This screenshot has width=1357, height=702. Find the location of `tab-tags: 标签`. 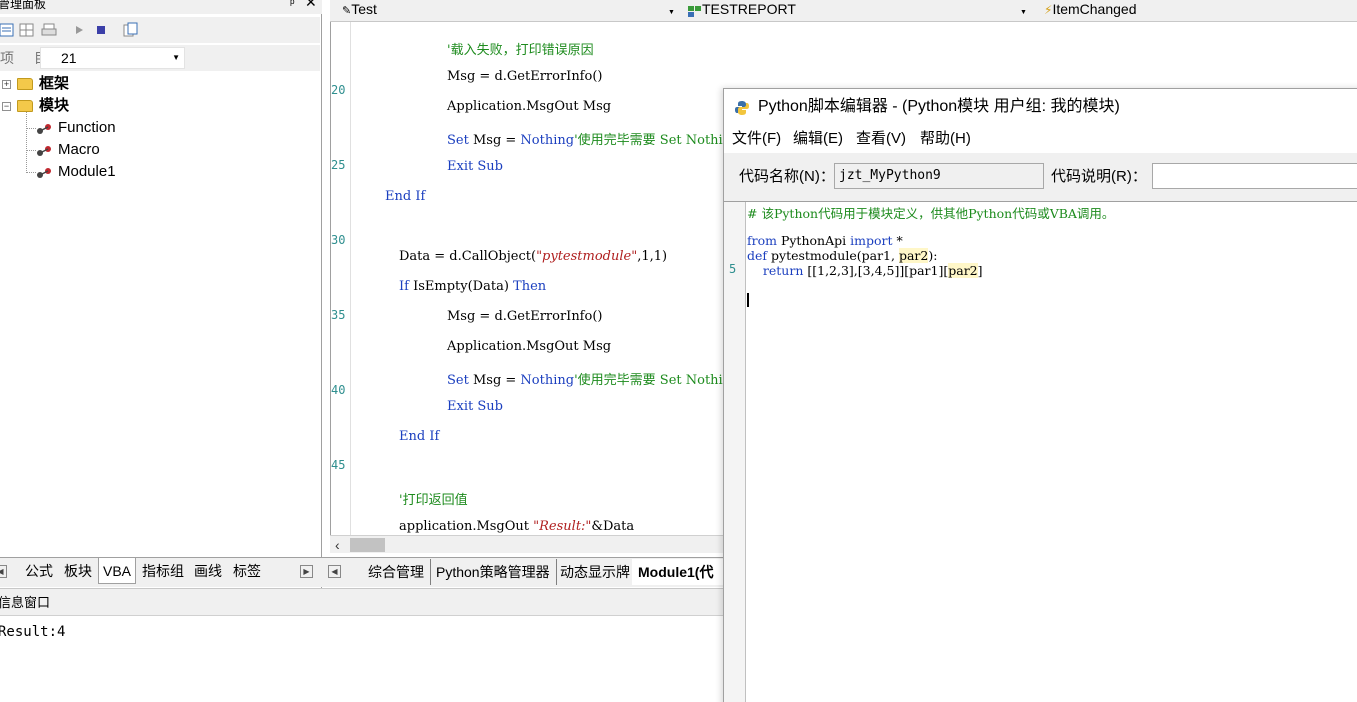

tab-tags: 标签 is located at coordinates (247, 571).